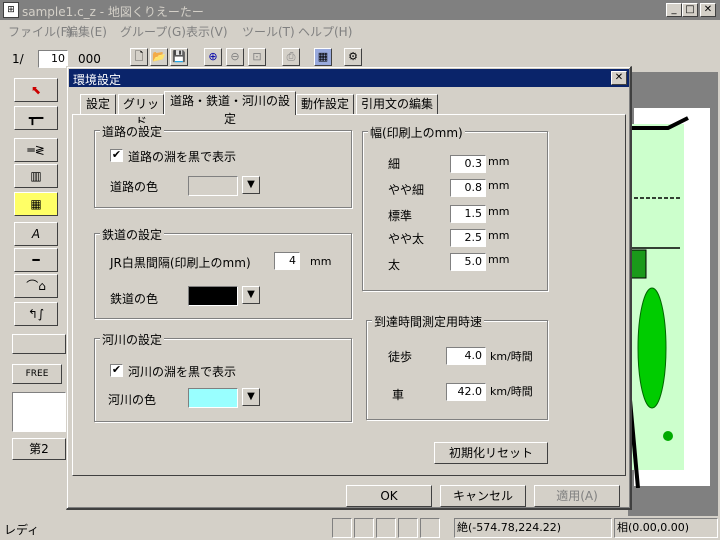 Image resolution: width=720 pixels, height=540 pixels. I want to click on menu-help: ヘルプ(H), so click(325, 31).